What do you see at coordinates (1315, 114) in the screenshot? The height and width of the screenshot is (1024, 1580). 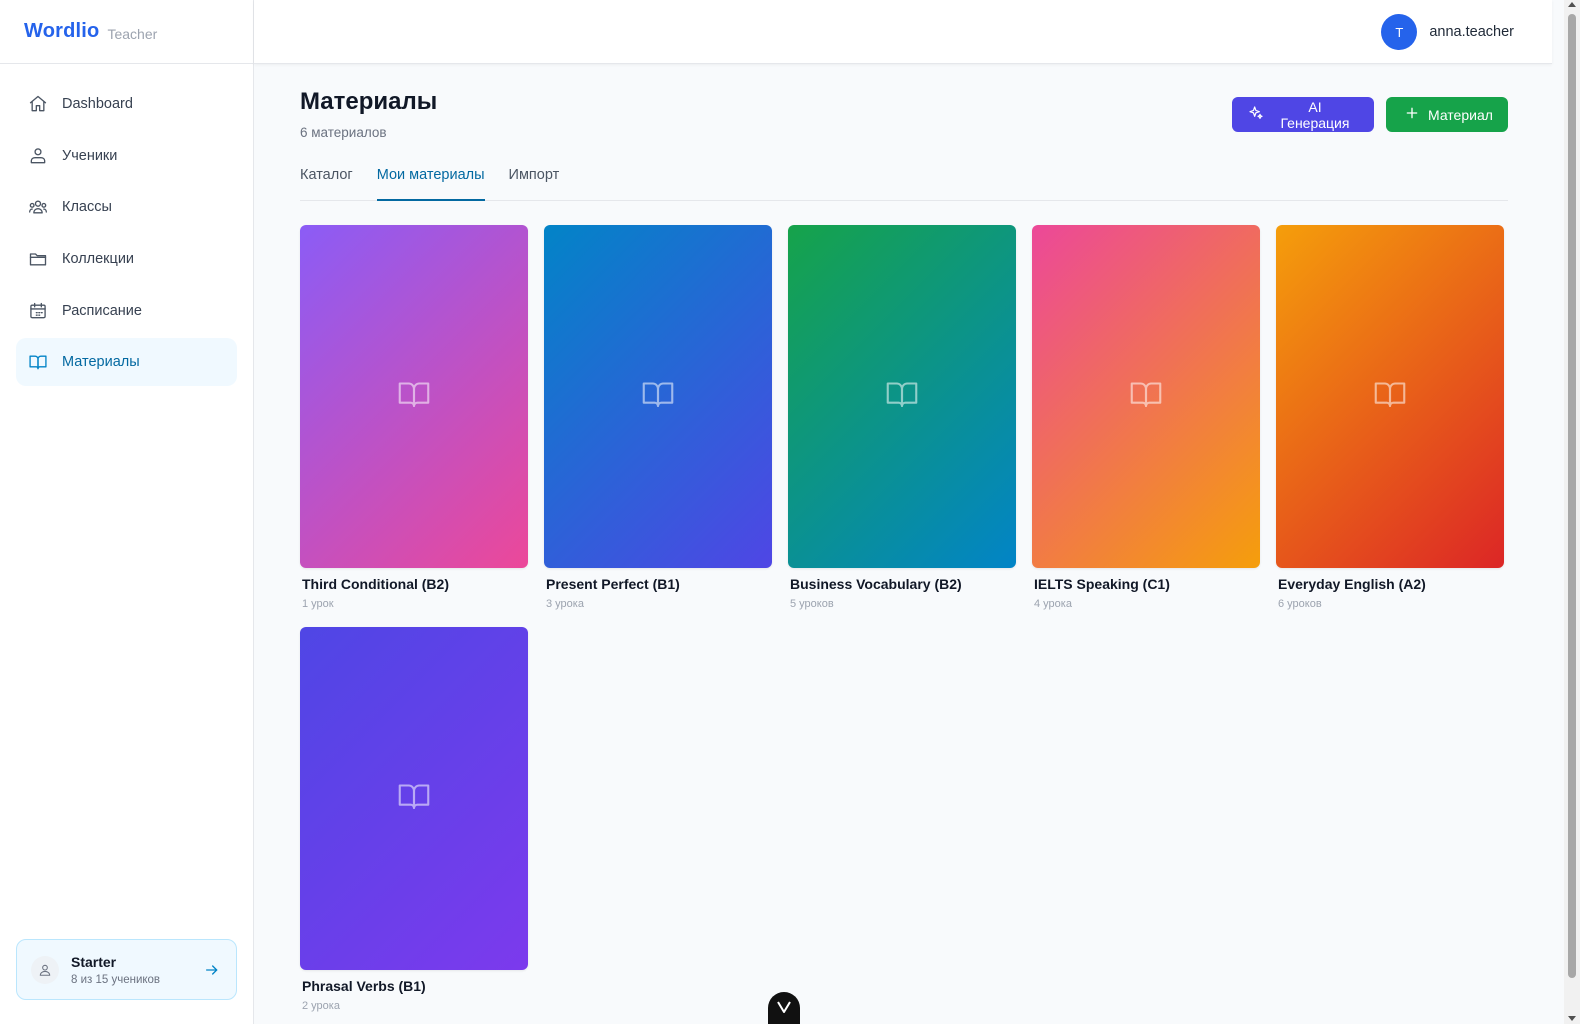 I see `ai-generate-label: AI Генерация` at bounding box center [1315, 114].